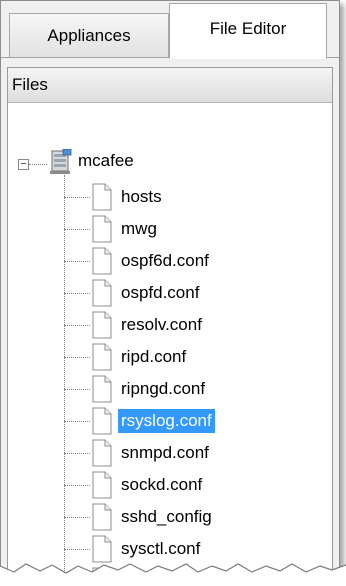 The image size is (346, 586). What do you see at coordinates (173, 574) in the screenshot?
I see `torn-edge` at bounding box center [173, 574].